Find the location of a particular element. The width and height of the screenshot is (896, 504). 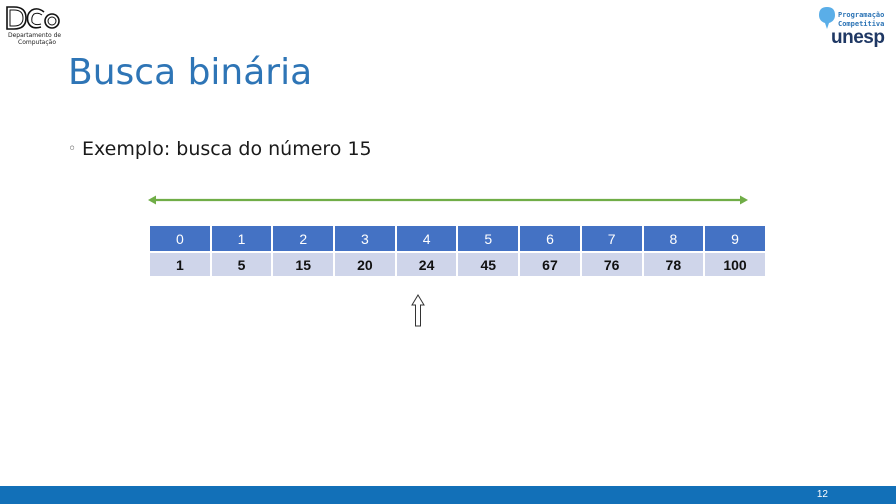

value-cell: 76 is located at coordinates (612, 265).